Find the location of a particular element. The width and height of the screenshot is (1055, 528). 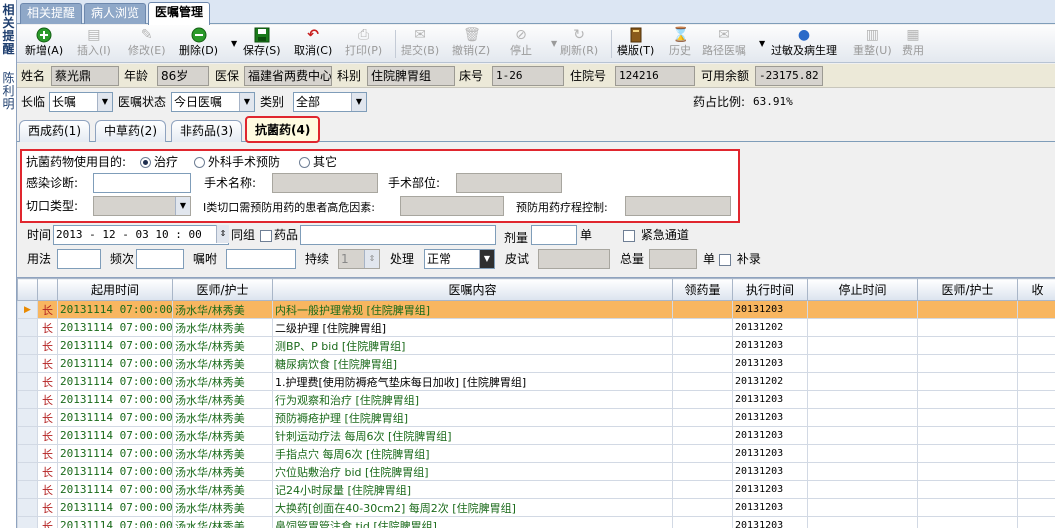

stop-button: ⊘ 停止 is located at coordinates (521, 44).